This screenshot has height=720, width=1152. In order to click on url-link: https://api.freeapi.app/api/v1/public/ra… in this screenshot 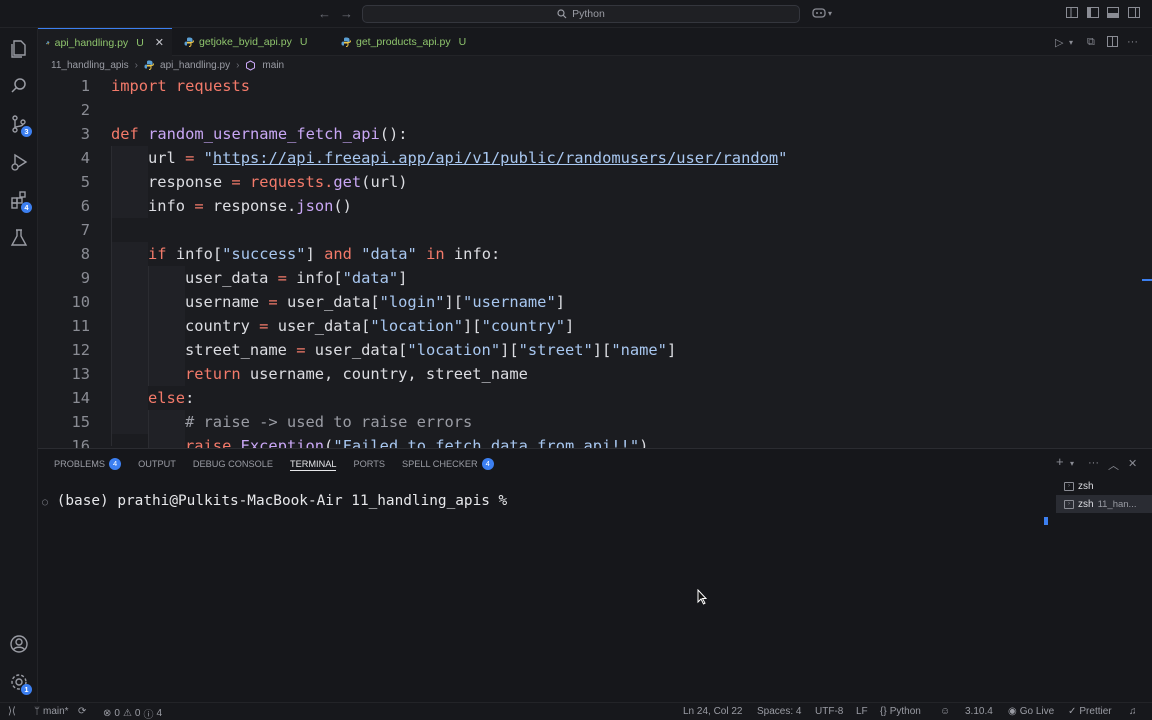, I will do `click(495, 158)`.